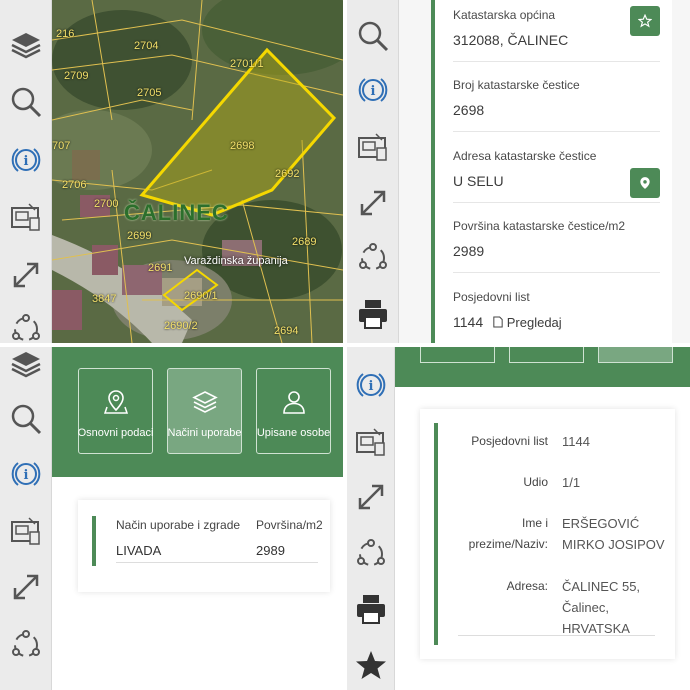 The image size is (690, 690). What do you see at coordinates (546, 355) in the screenshot?
I see `tab-usage` at bounding box center [546, 355].